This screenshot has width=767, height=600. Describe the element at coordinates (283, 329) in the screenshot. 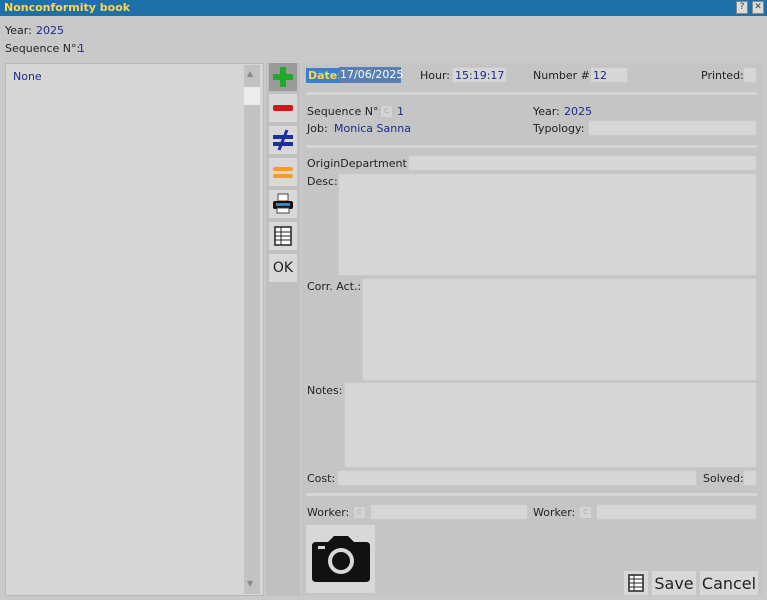

I see `side-toolbar: OK` at that location.